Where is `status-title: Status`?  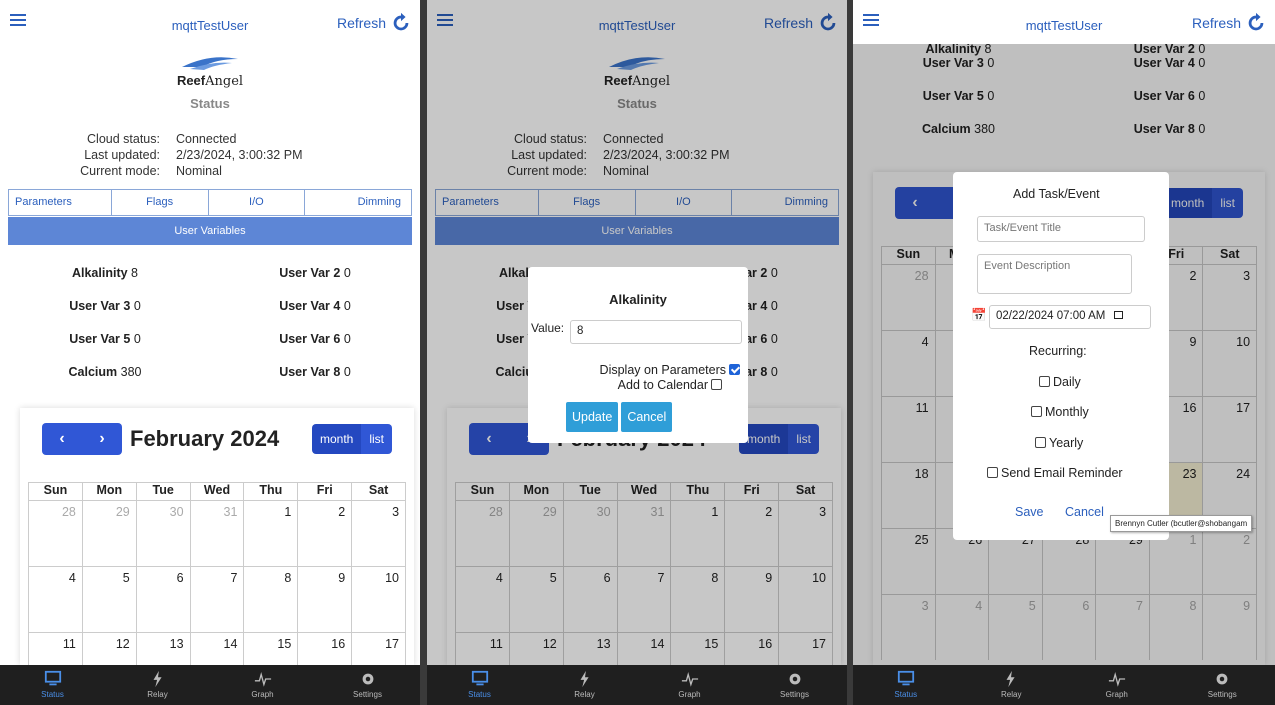 status-title: Status is located at coordinates (210, 103).